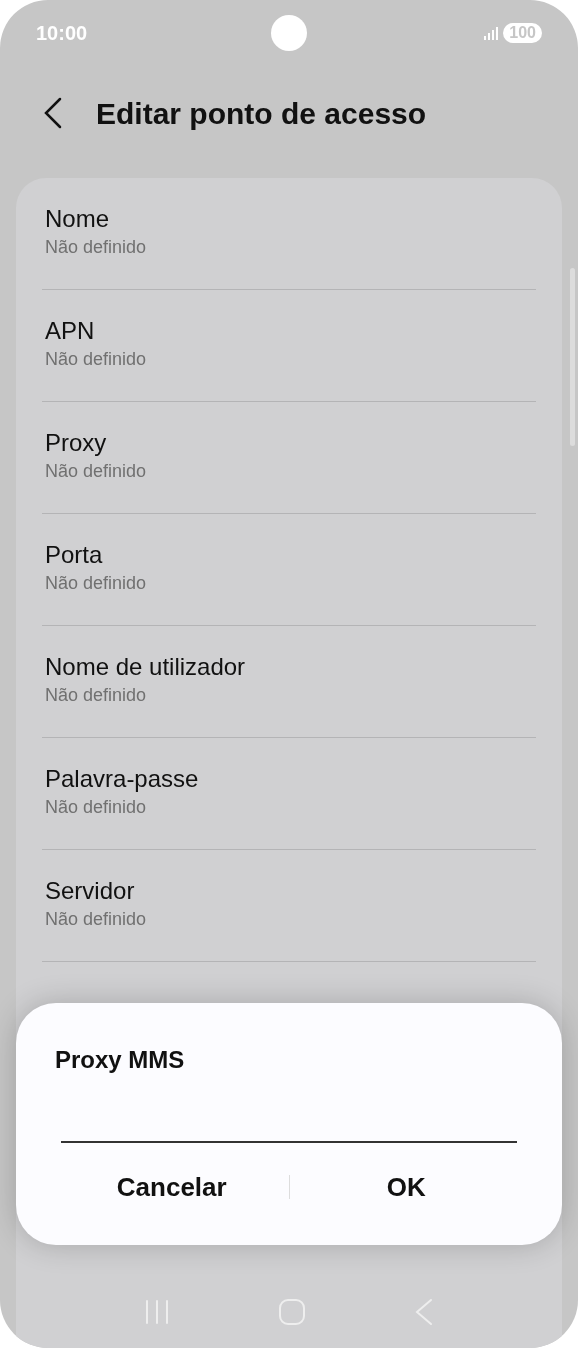 This screenshot has height=1348, width=578. What do you see at coordinates (62, 33) in the screenshot?
I see `status-time: 10:00` at bounding box center [62, 33].